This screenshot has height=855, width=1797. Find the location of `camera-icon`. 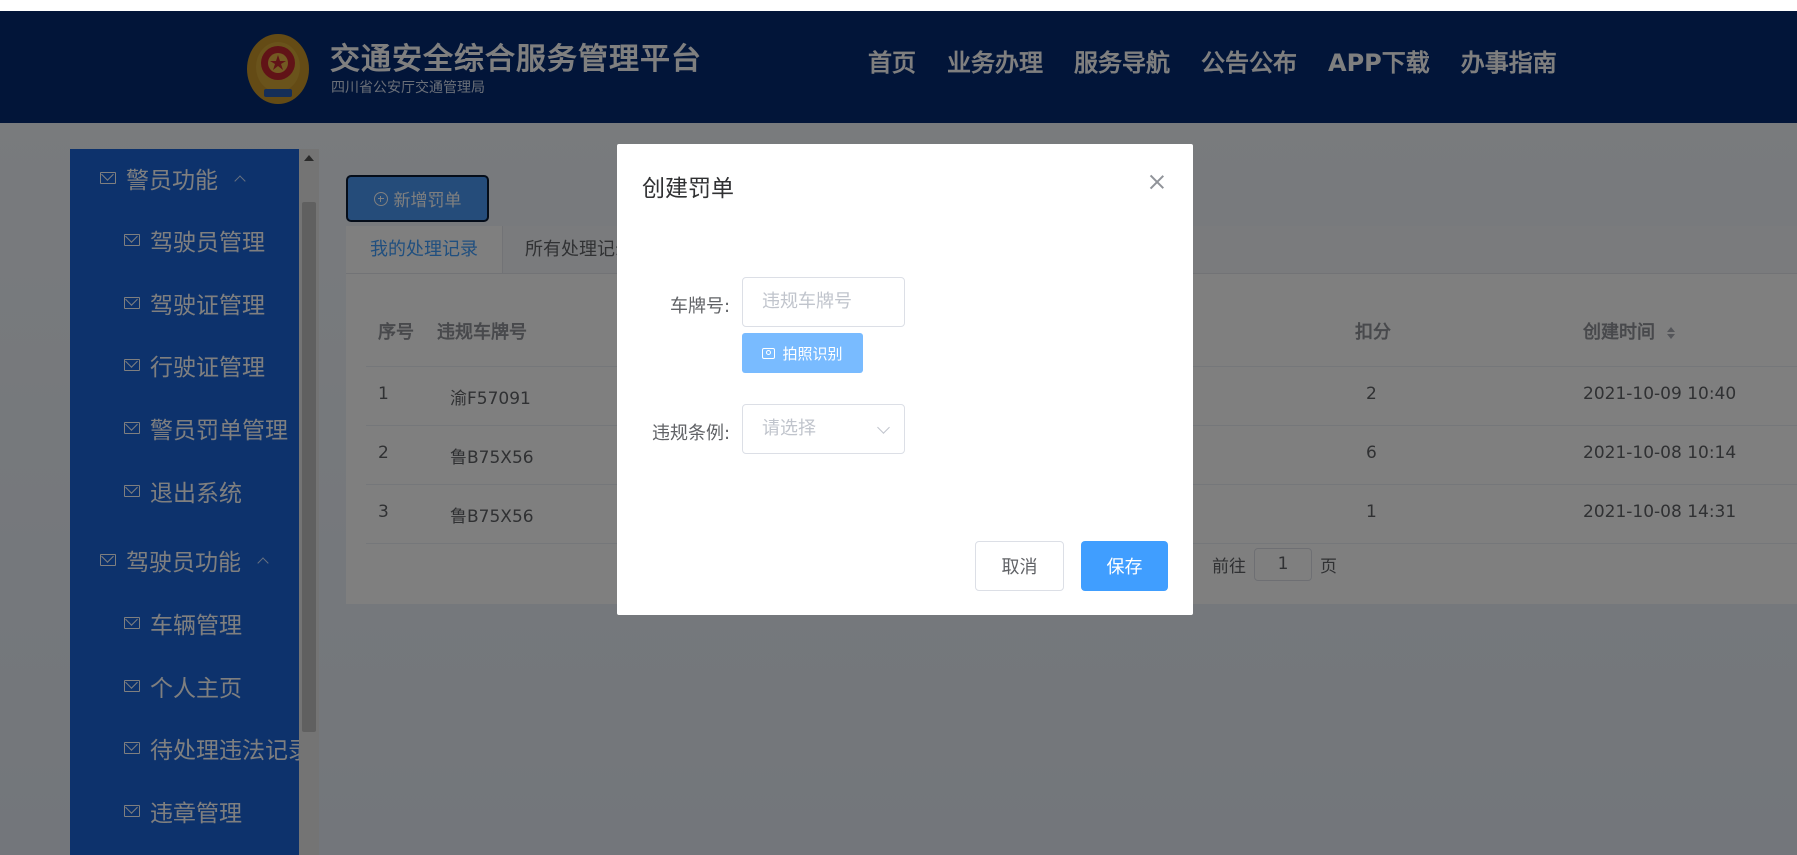

camera-icon is located at coordinates (769, 353).